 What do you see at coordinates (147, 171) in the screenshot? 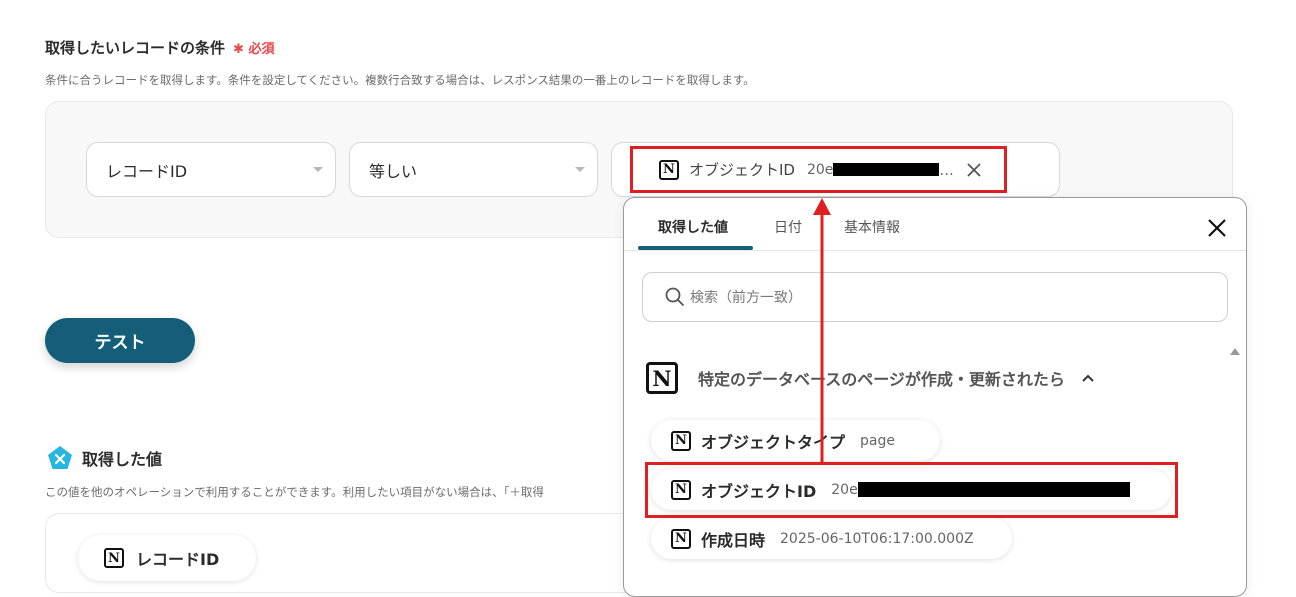
I see `field-select-value: レコードID` at bounding box center [147, 171].